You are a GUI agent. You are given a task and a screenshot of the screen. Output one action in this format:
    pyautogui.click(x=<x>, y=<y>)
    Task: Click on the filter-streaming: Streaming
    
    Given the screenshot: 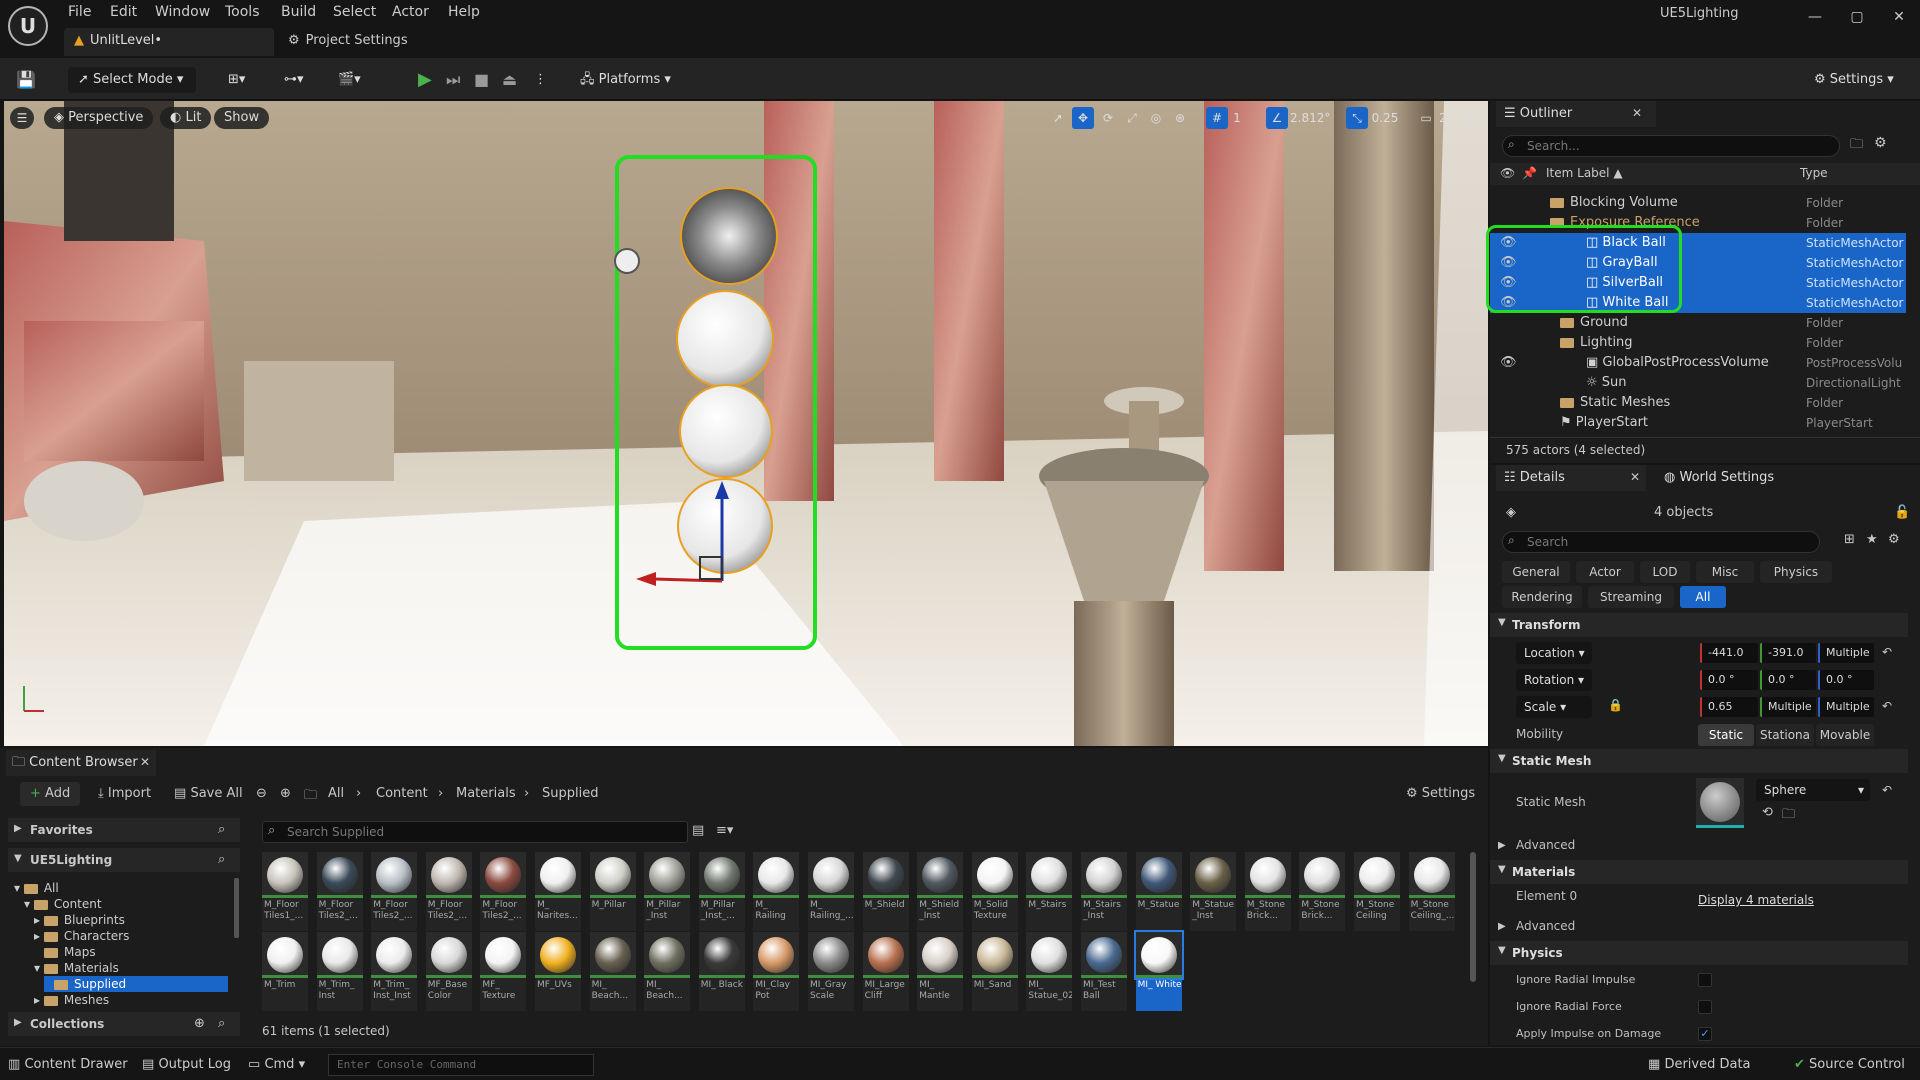 What is the action you would take?
    pyautogui.click(x=1631, y=597)
    